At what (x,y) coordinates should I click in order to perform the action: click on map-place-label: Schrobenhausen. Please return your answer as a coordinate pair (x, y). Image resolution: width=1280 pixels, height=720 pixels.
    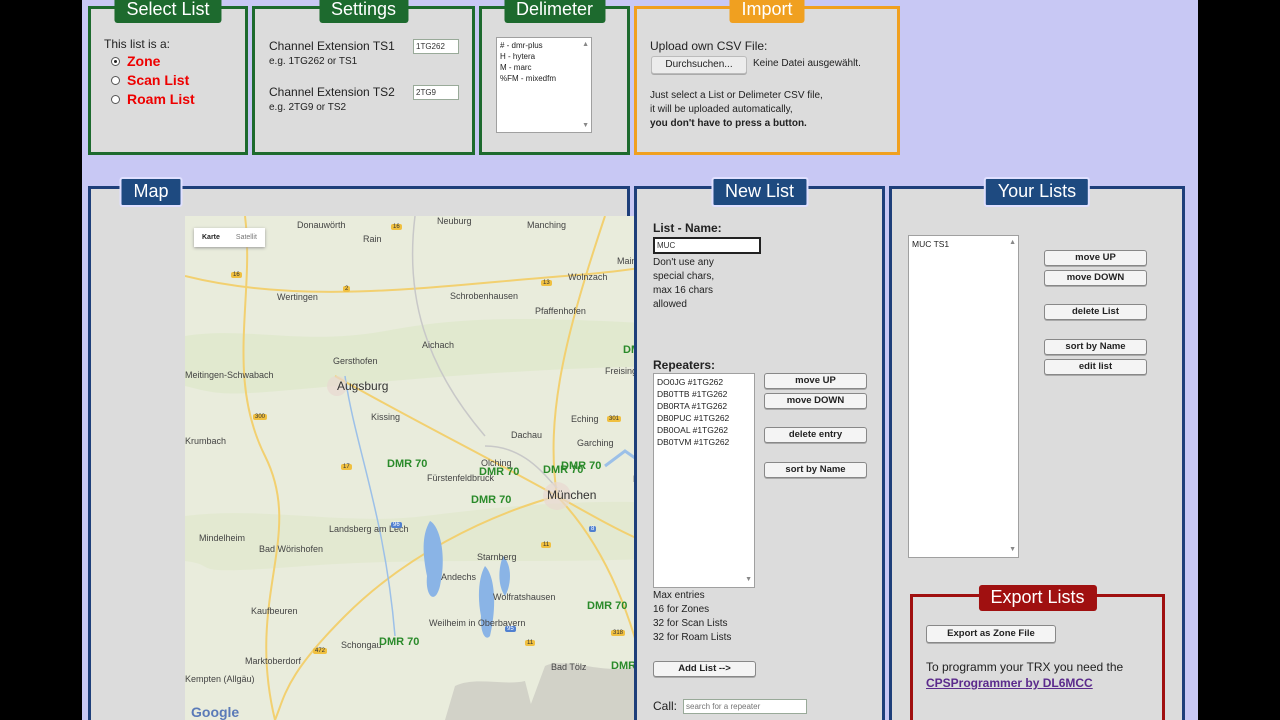
    Looking at the image, I should click on (484, 296).